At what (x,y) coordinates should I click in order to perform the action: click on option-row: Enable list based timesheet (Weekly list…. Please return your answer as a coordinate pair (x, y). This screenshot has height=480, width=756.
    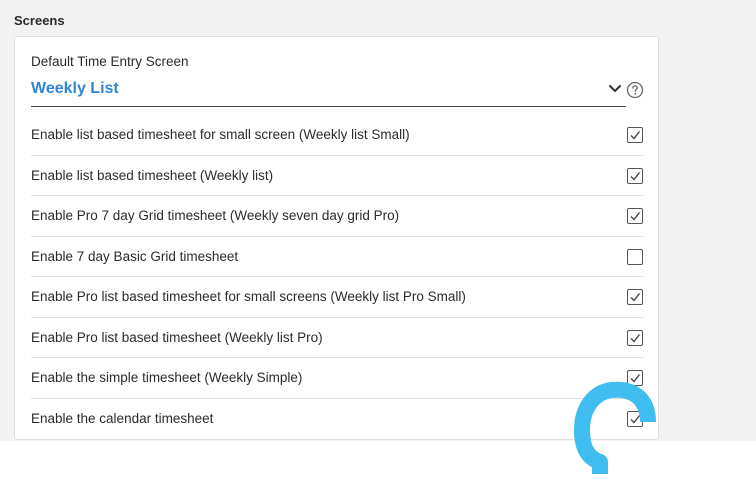
    Looking at the image, I should click on (337, 176).